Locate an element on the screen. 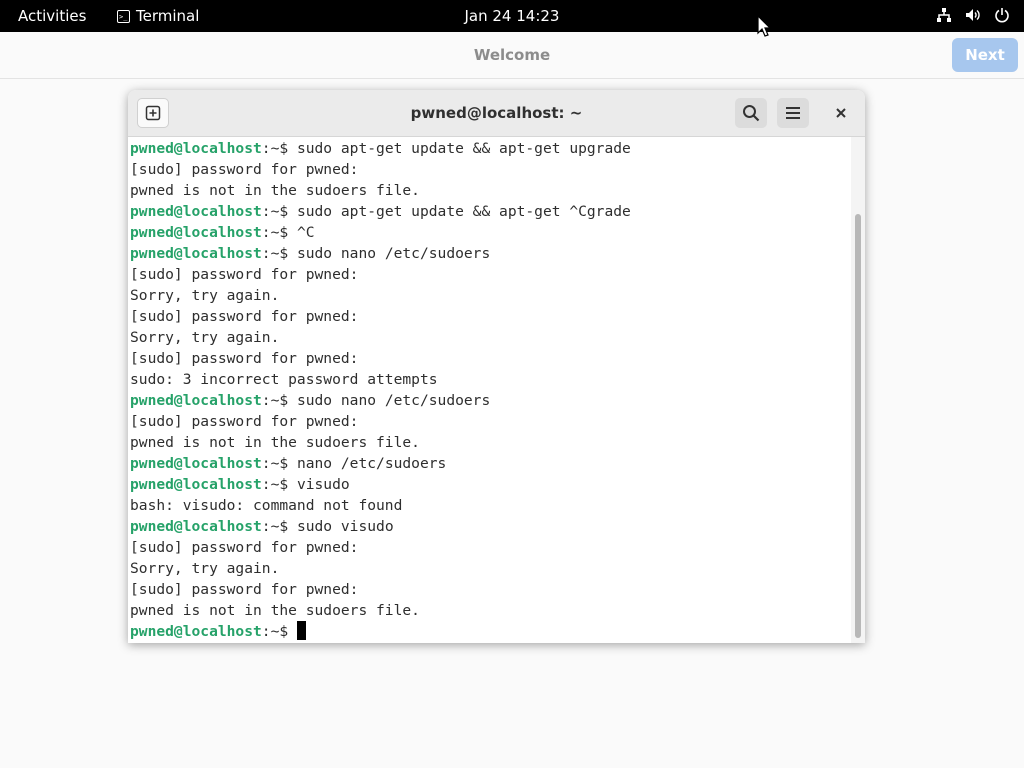  close-window-button is located at coordinates (841, 113).